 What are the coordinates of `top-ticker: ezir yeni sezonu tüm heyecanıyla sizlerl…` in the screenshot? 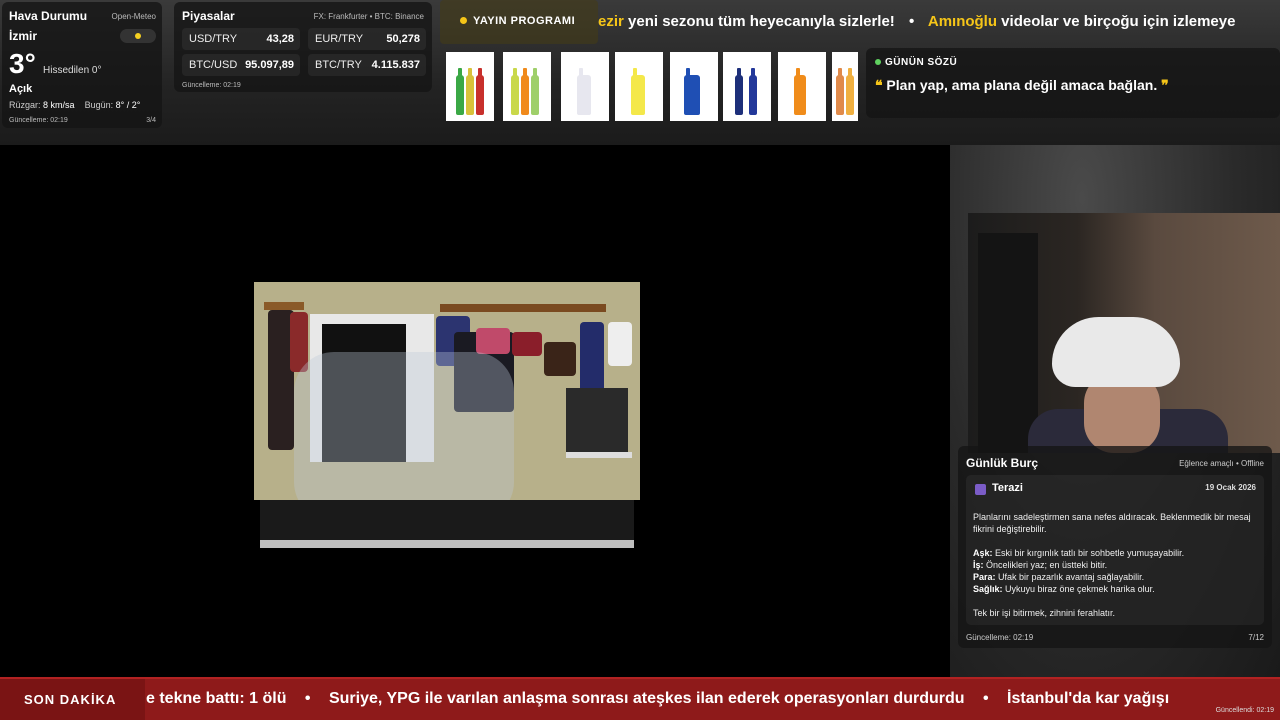 It's located at (939, 22).